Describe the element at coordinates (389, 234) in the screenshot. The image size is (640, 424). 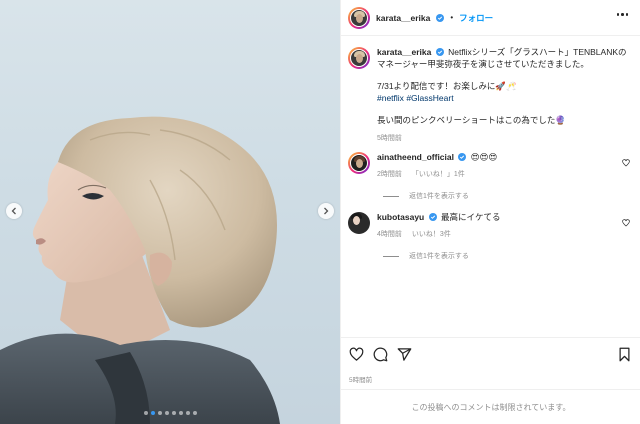
I see `comment-timestamp: 4時間前` at that location.